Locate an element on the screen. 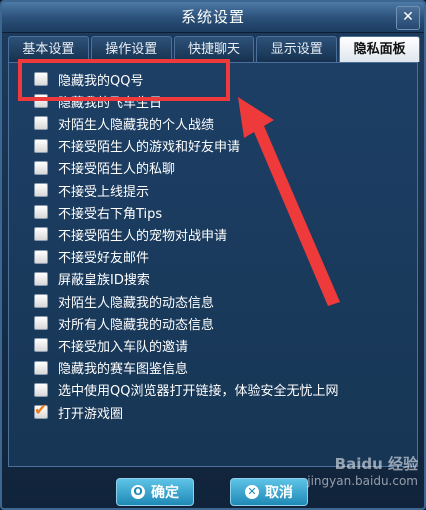  cancel-button: ✕ 取消 is located at coordinates (269, 492).